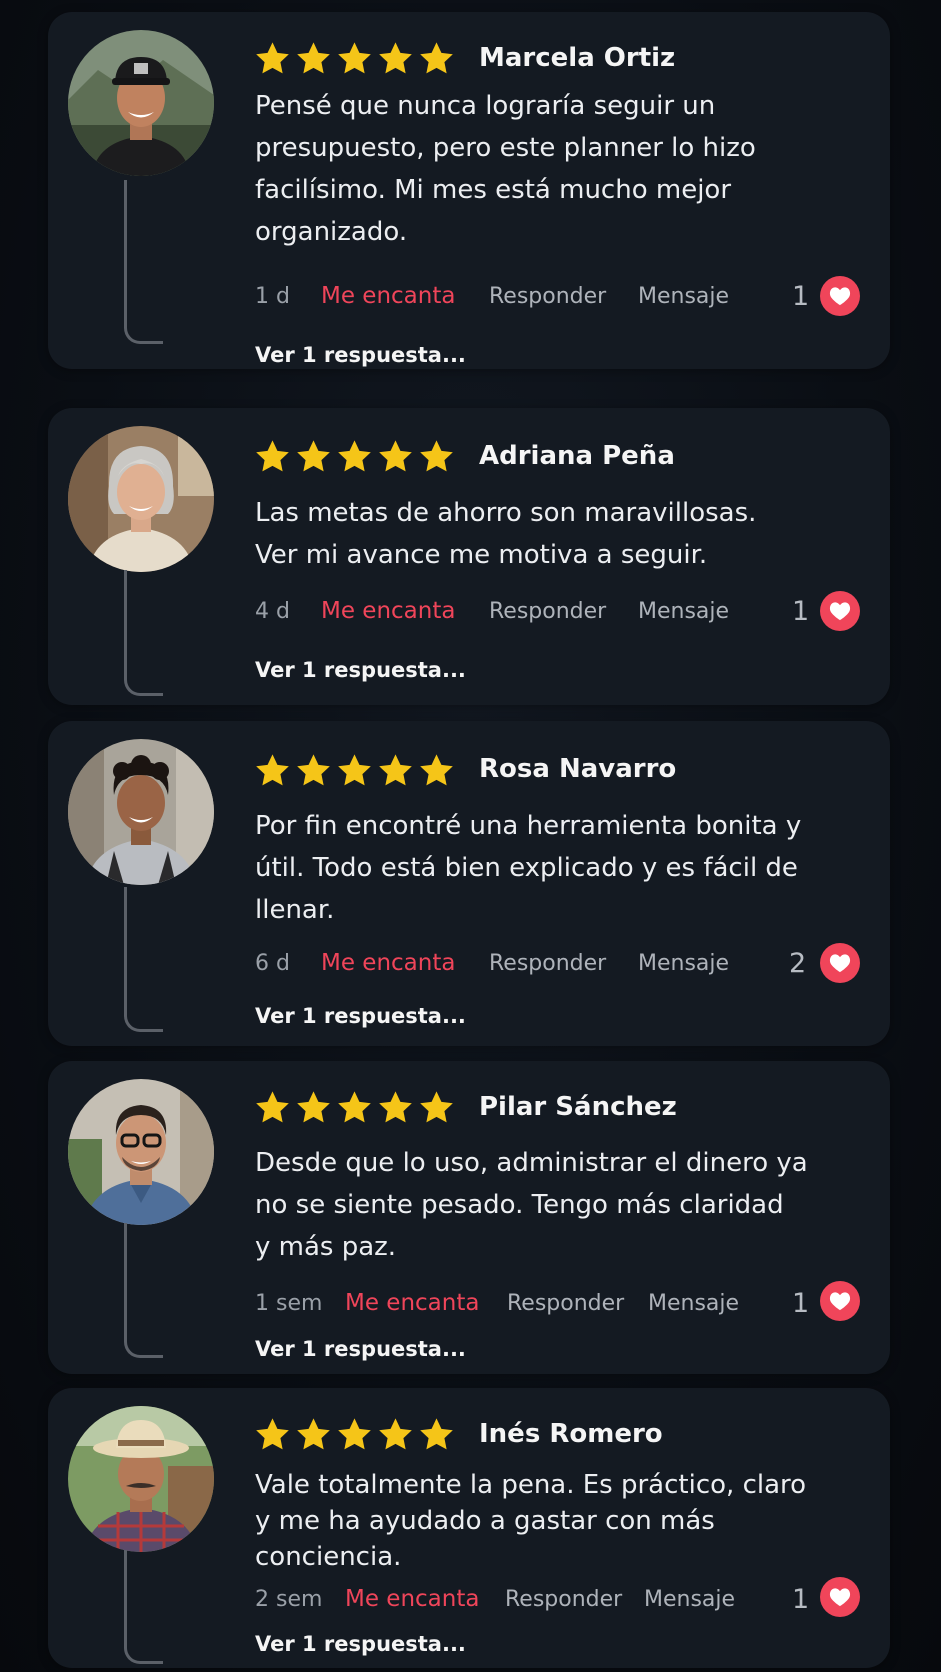  Describe the element at coordinates (571, 1434) in the screenshot. I see `reviewer-name: Inés Romero` at that location.